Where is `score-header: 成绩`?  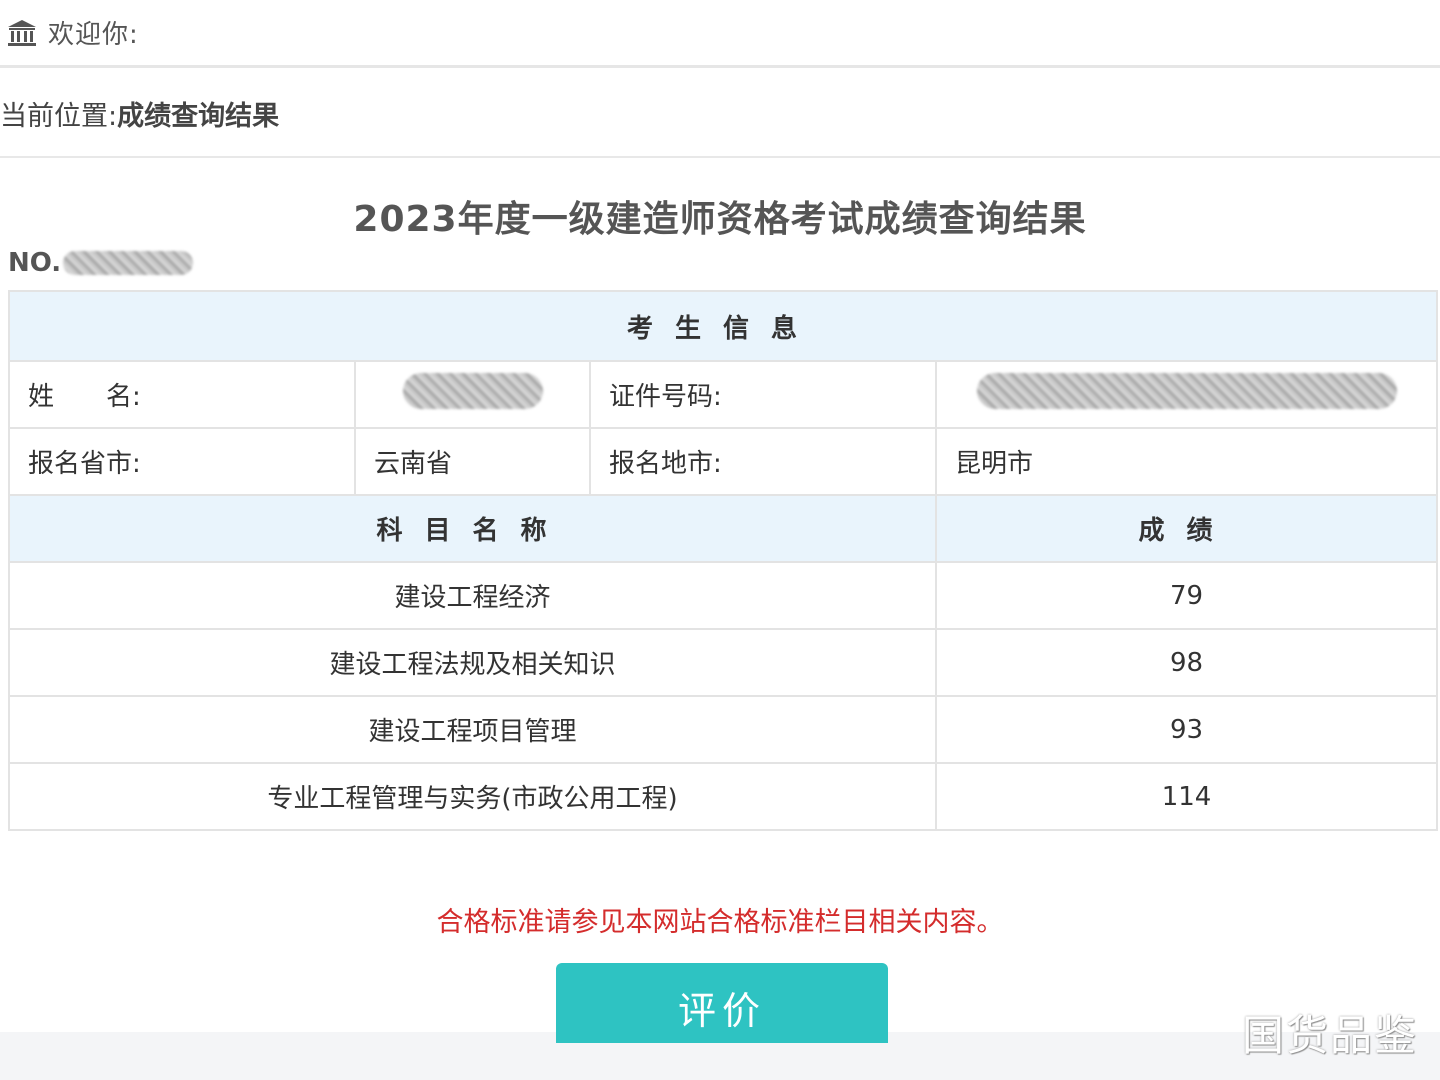 score-header: 成绩 is located at coordinates (1186, 528).